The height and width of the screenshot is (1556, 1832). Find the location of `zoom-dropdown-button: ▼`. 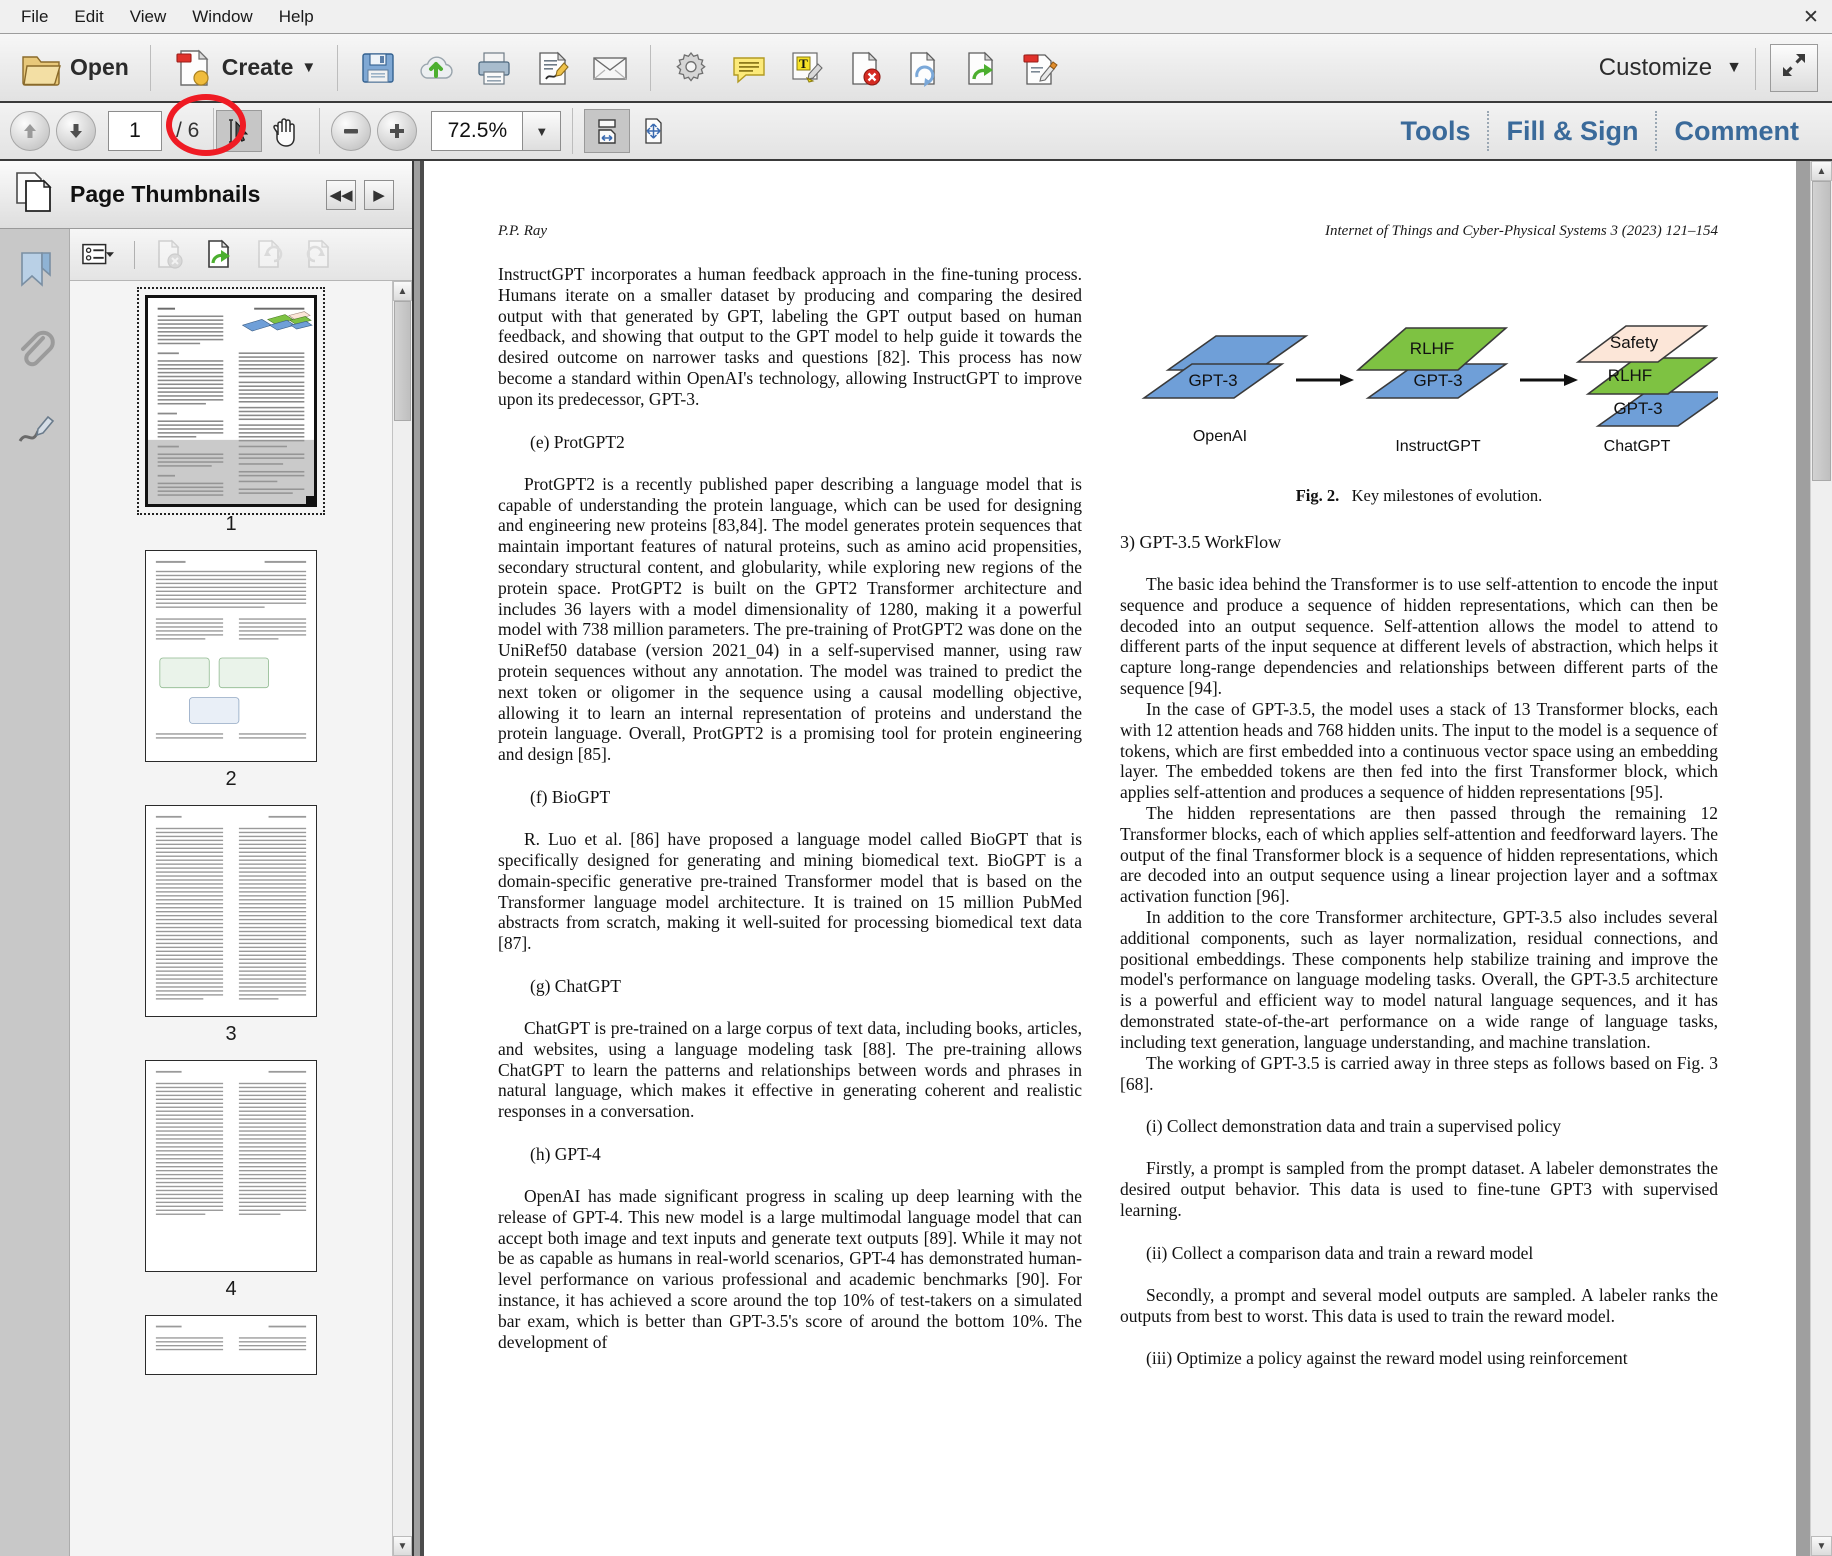

zoom-dropdown-button: ▼ is located at coordinates (542, 131).